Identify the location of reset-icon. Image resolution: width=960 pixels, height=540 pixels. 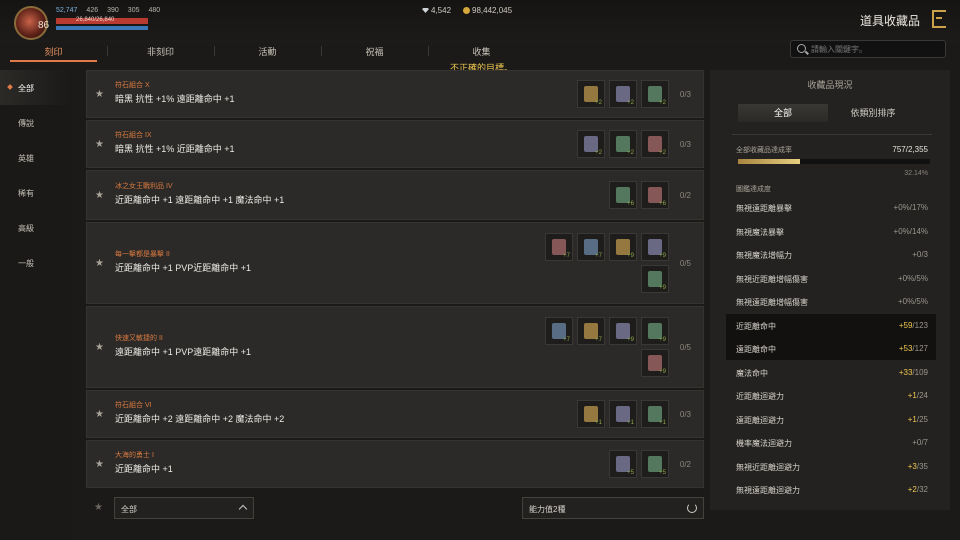
(692, 508).